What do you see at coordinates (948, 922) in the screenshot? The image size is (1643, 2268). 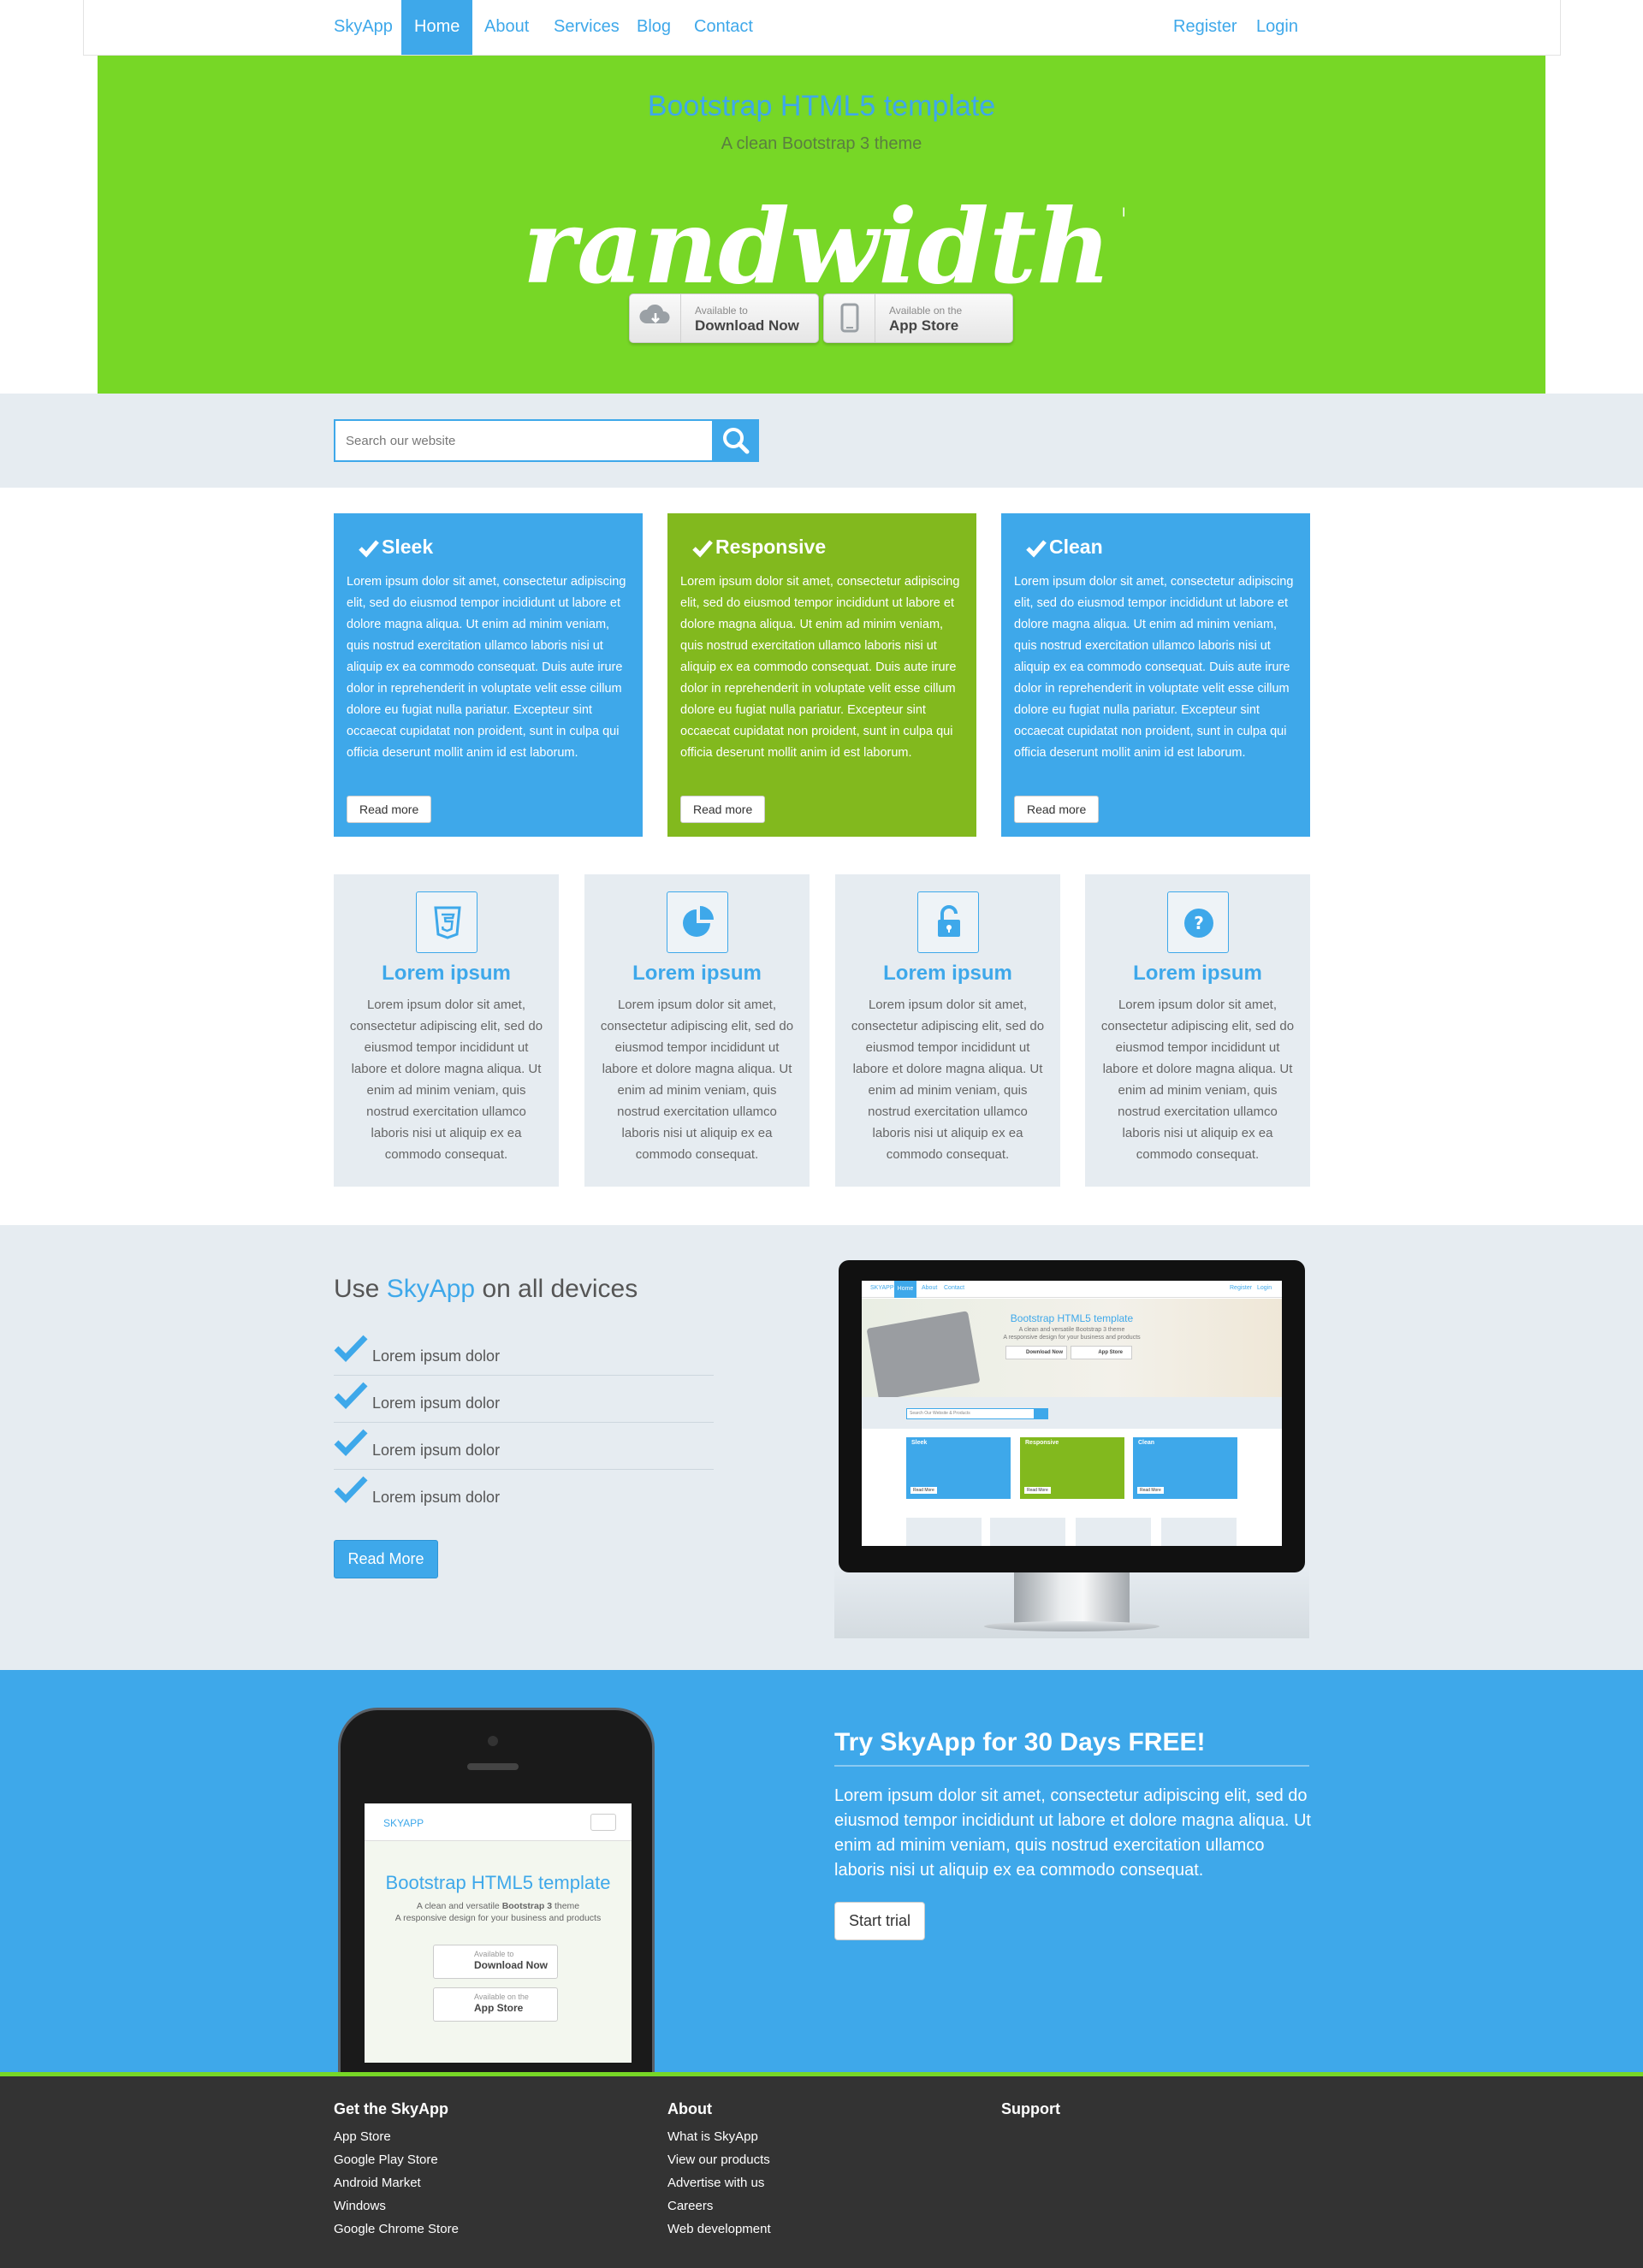 I see `unlock-icon` at bounding box center [948, 922].